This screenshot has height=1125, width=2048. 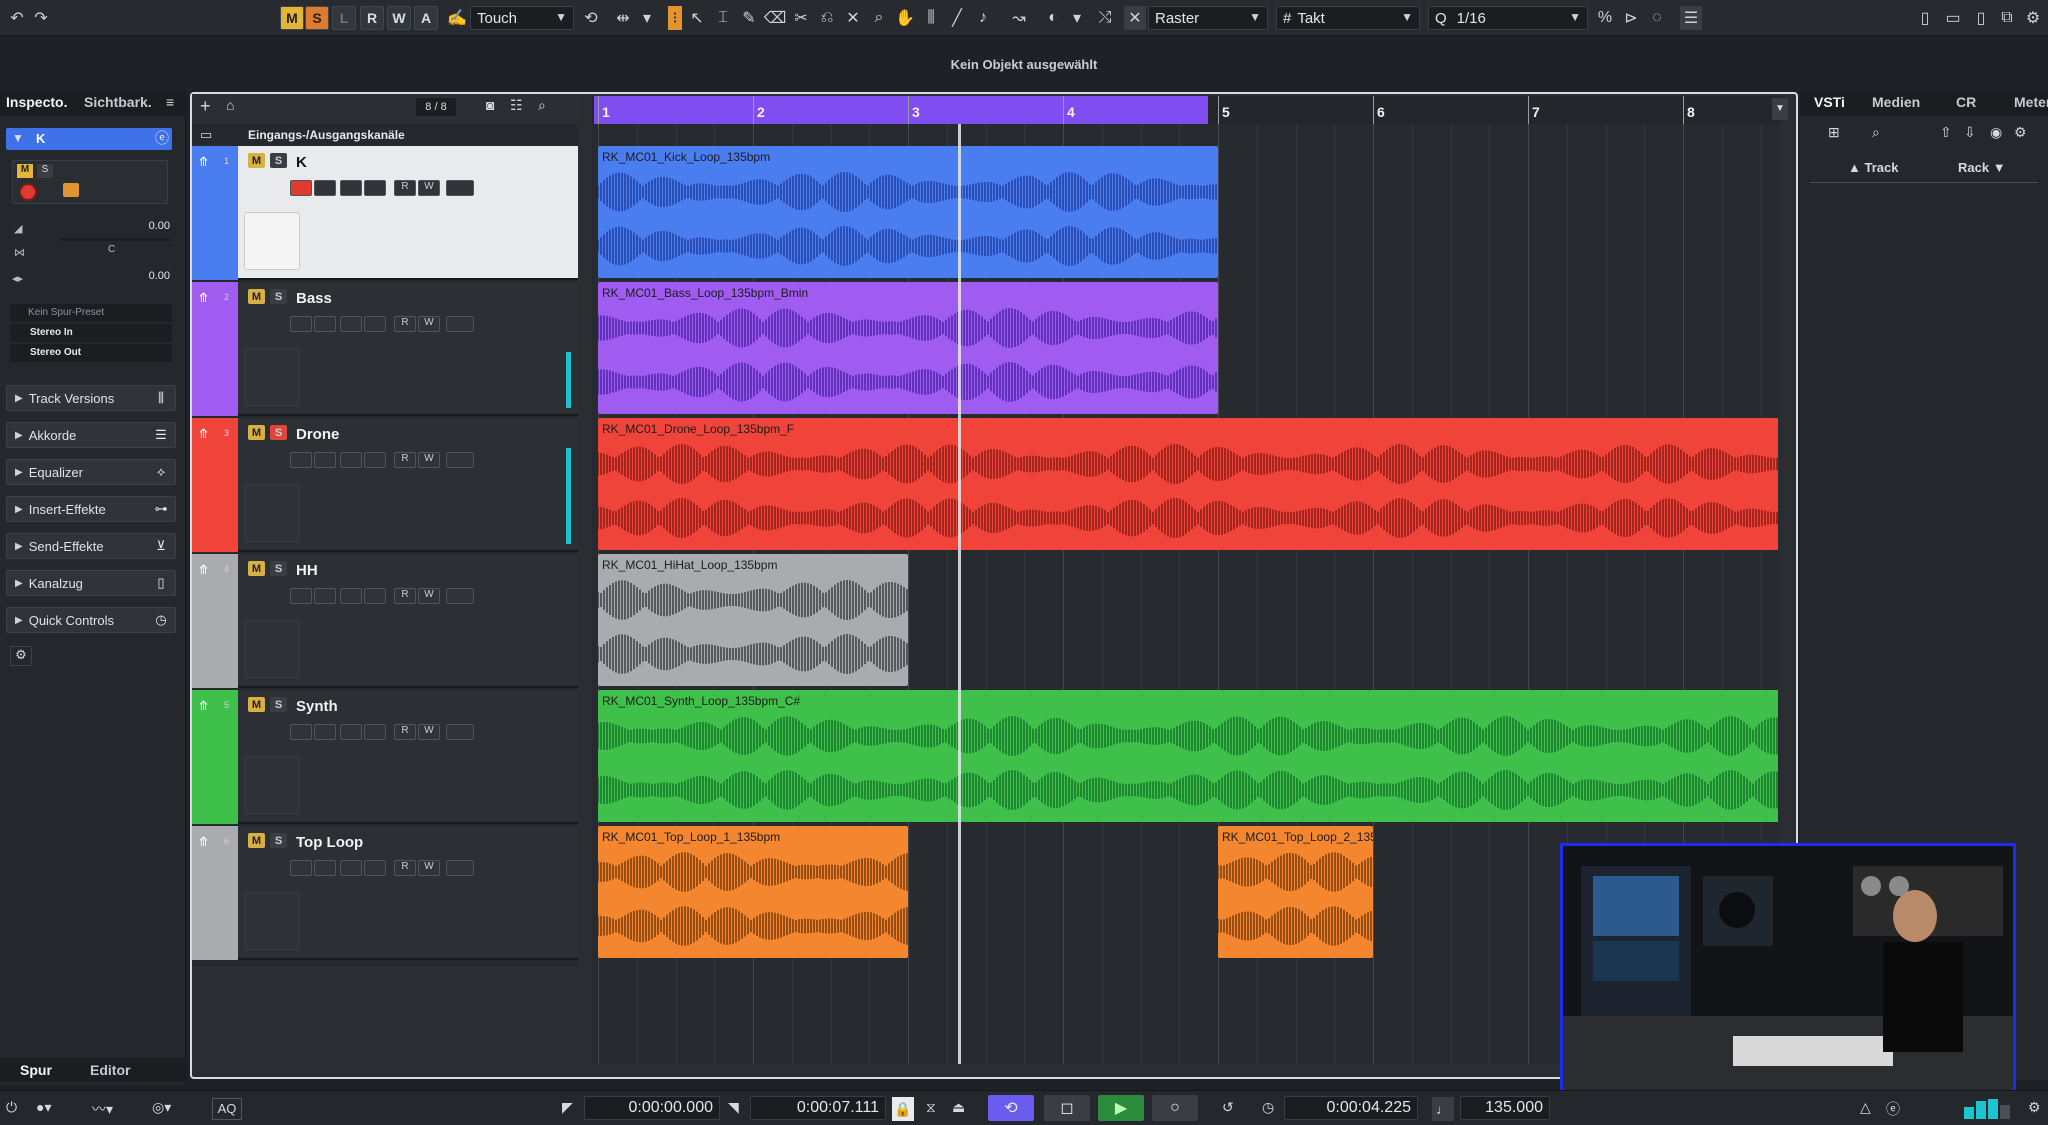 What do you see at coordinates (301, 162) in the screenshot?
I see `track-name: K` at bounding box center [301, 162].